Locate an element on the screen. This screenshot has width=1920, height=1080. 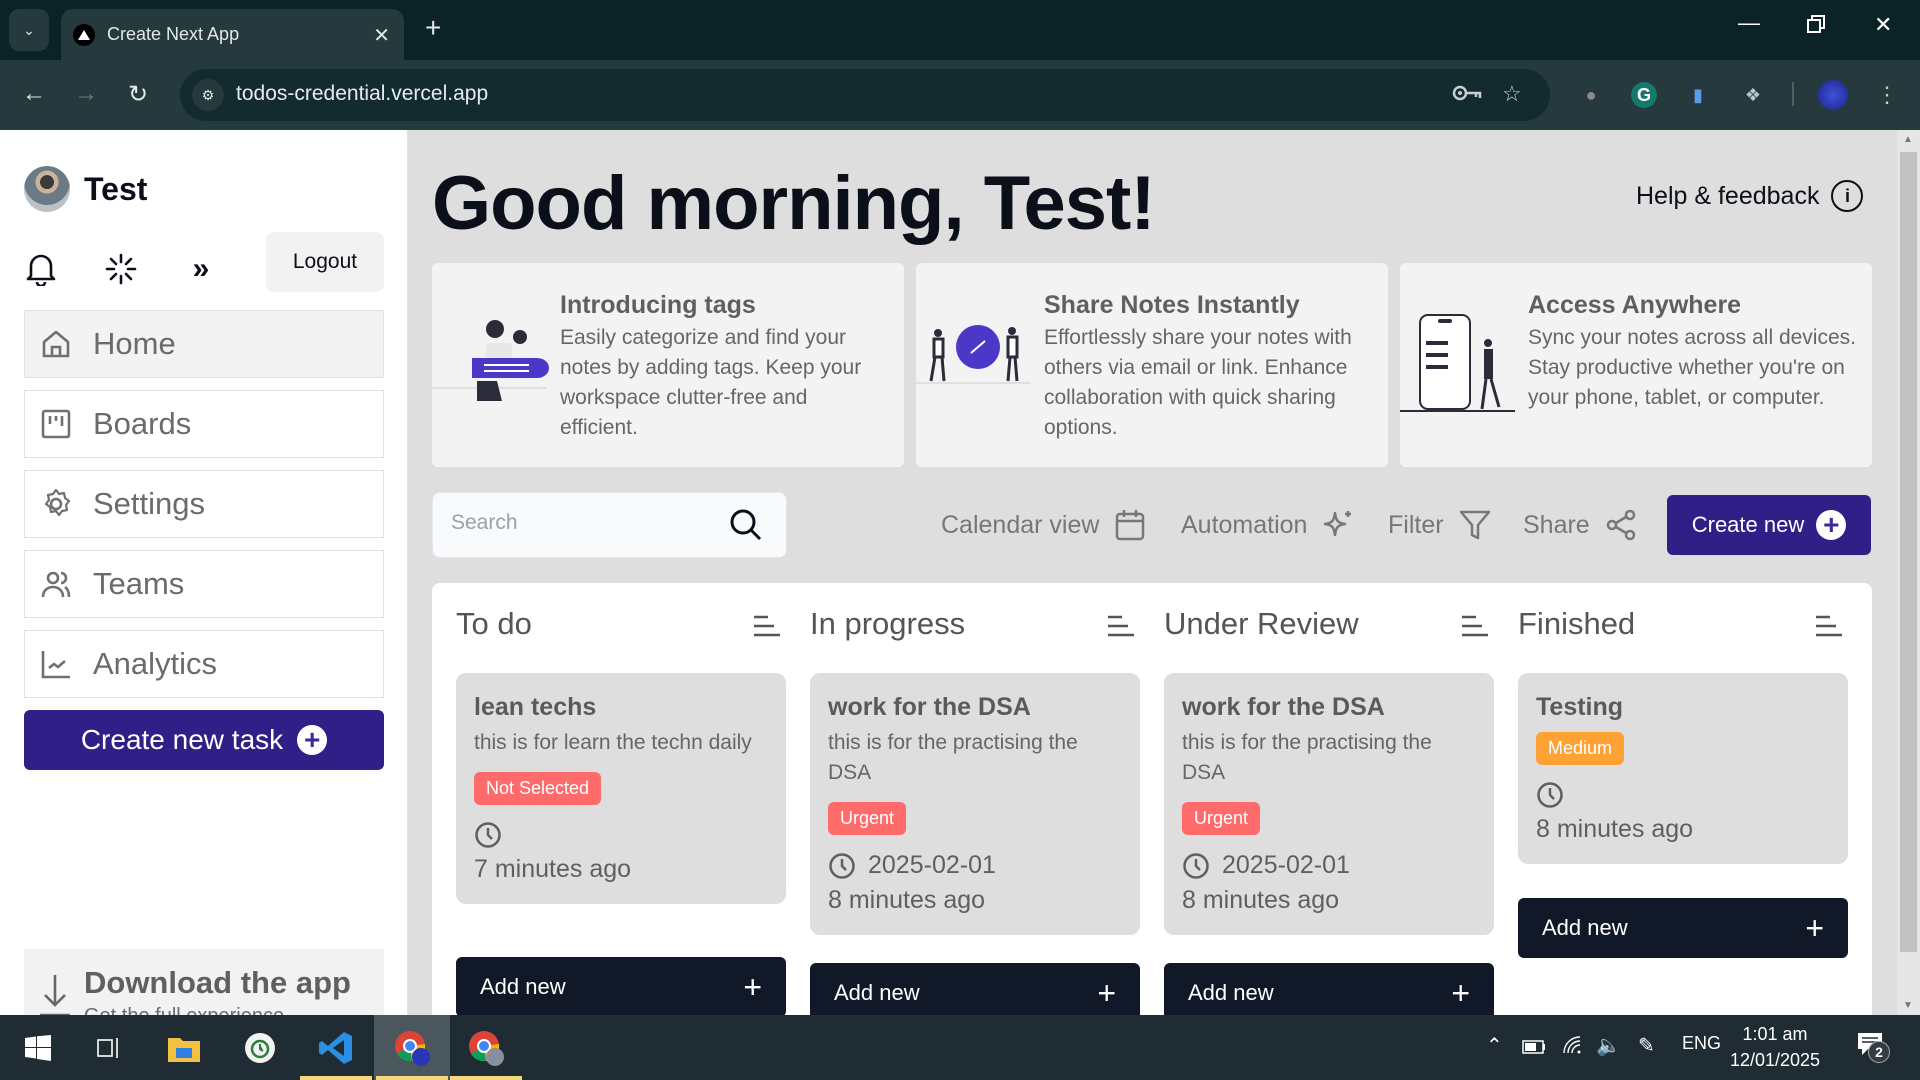
vscode-icon is located at coordinates (336, 1047).